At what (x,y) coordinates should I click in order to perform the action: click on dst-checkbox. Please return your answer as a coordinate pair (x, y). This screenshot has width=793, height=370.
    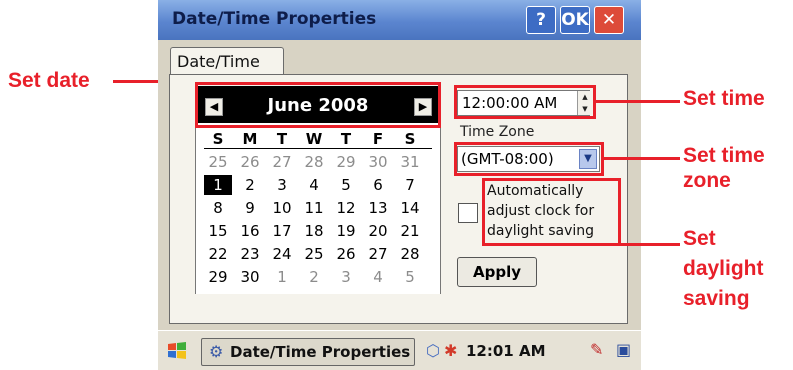
    Looking at the image, I should click on (468, 213).